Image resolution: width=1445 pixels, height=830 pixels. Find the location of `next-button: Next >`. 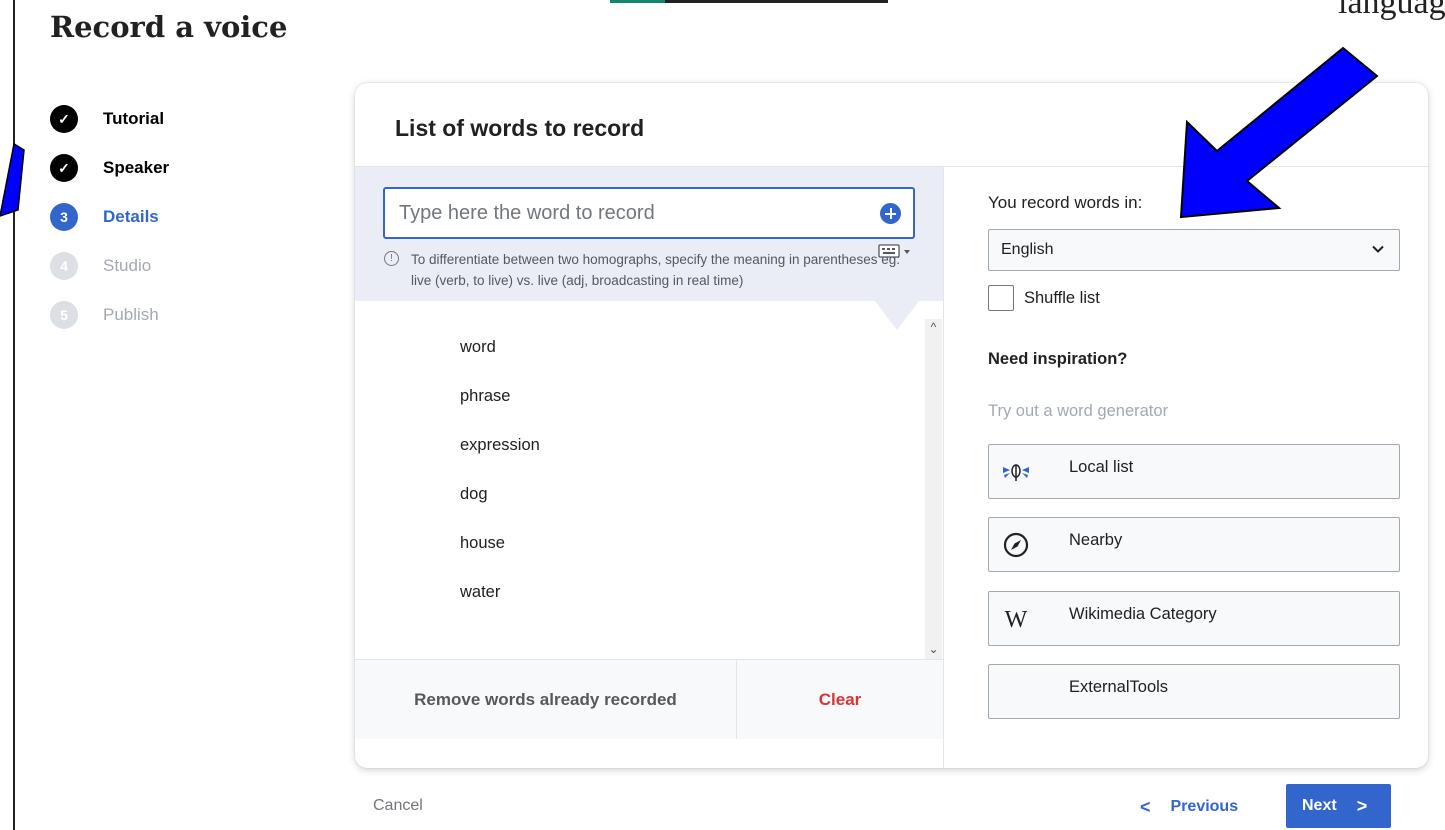

next-button: Next > is located at coordinates (1338, 806).